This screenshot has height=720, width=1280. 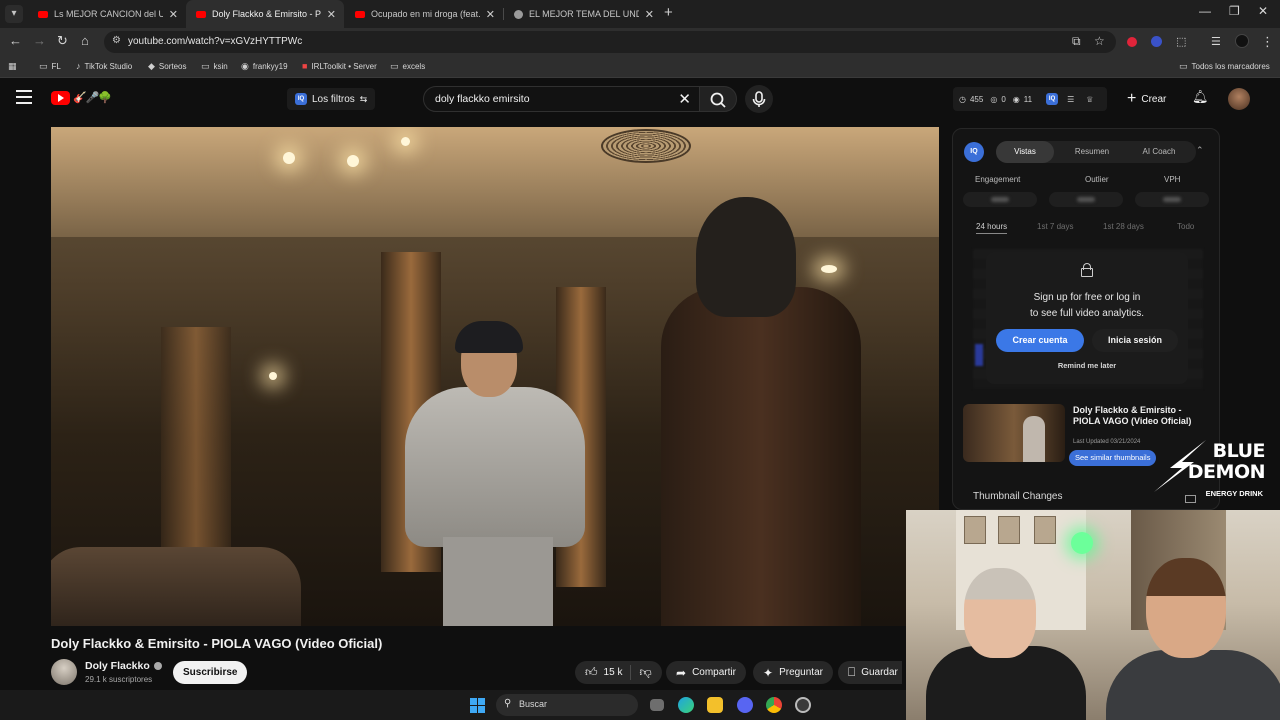 I want to click on save-button: ⎕ Guardar, so click(x=870, y=672).